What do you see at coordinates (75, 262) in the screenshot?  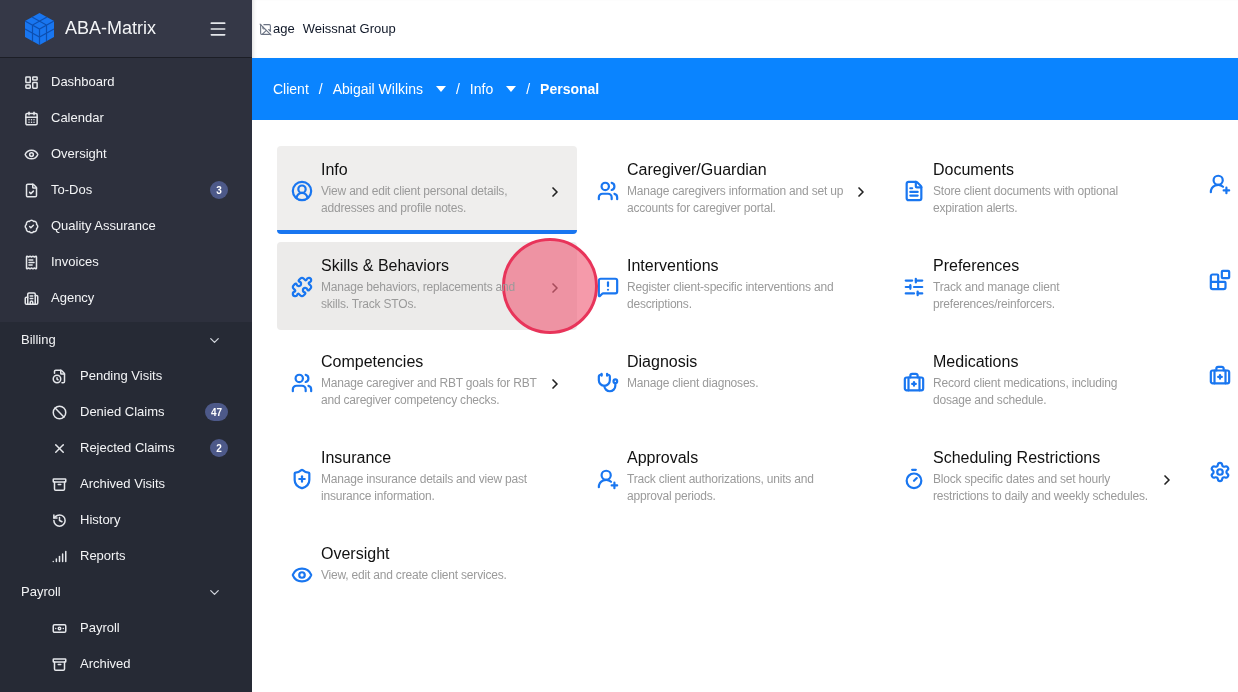 I see `nav-item: Invoices` at bounding box center [75, 262].